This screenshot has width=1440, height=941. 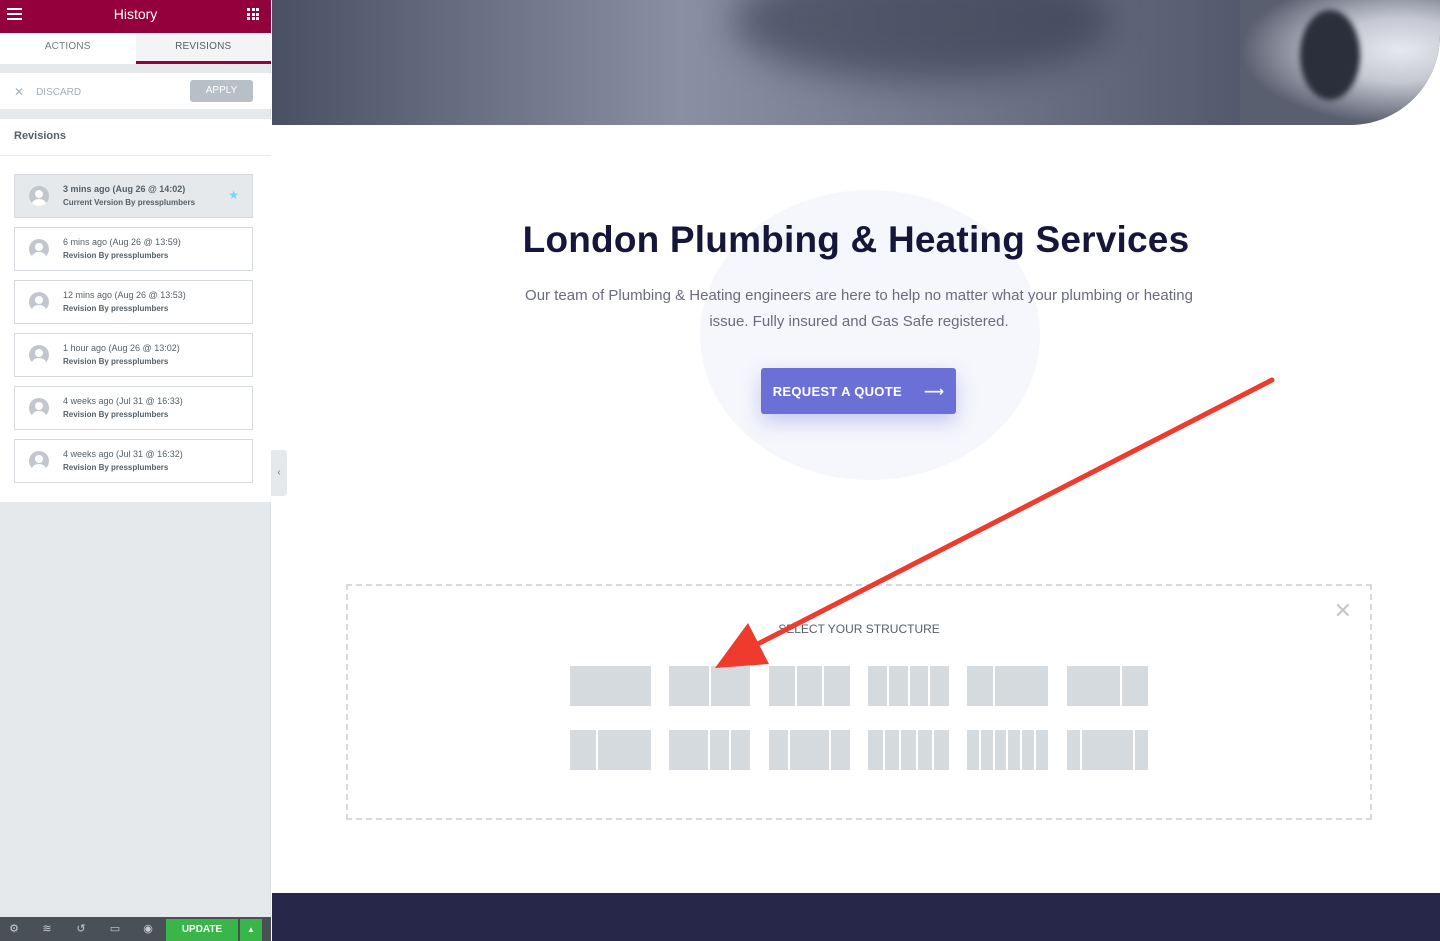 I want to click on revisions-heading: Revisions, so click(x=40, y=136).